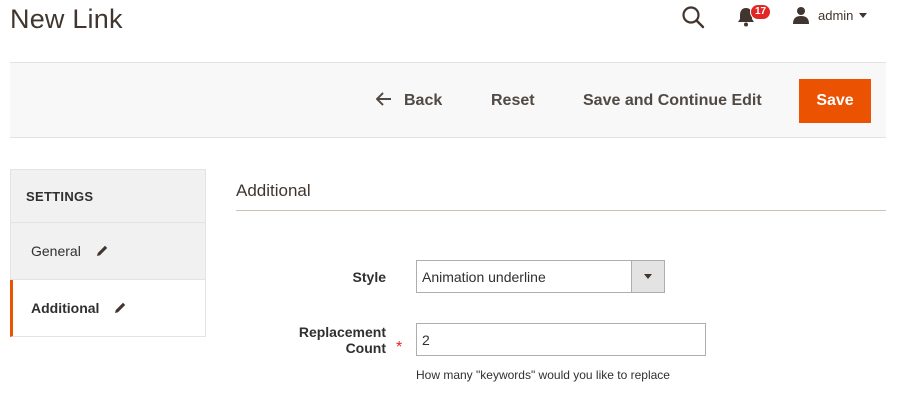 The image size is (908, 418). I want to click on page-title: New Link, so click(66, 19).